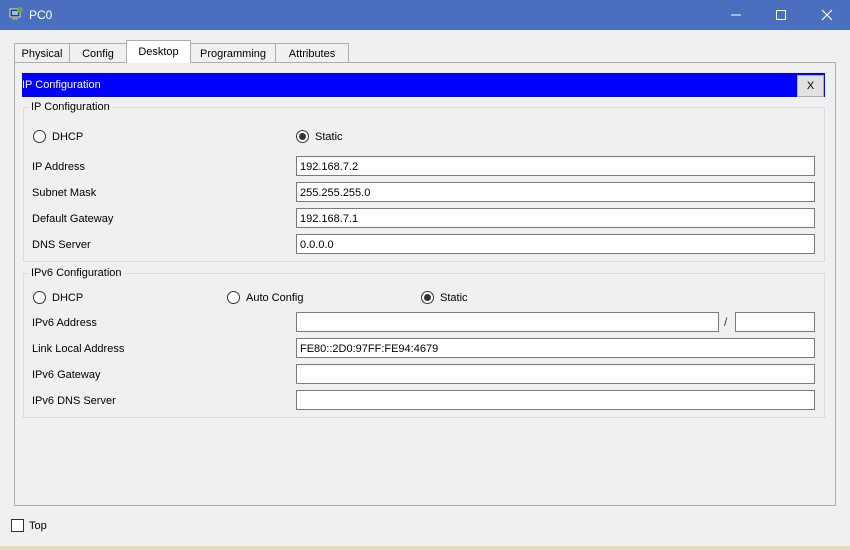  I want to click on link-local-address-label: Link Local Address, so click(78, 349).